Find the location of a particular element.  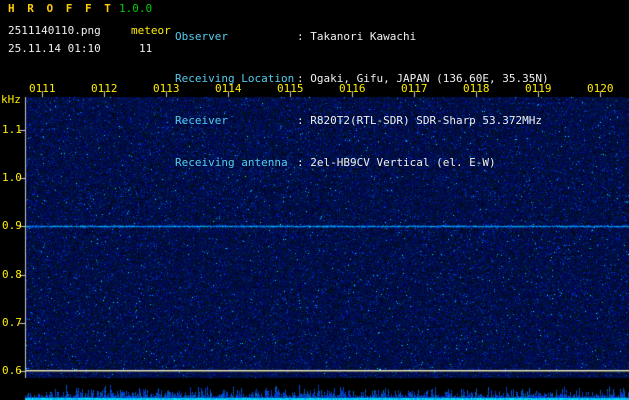

output-filename: 2511140110.png is located at coordinates (54, 30).